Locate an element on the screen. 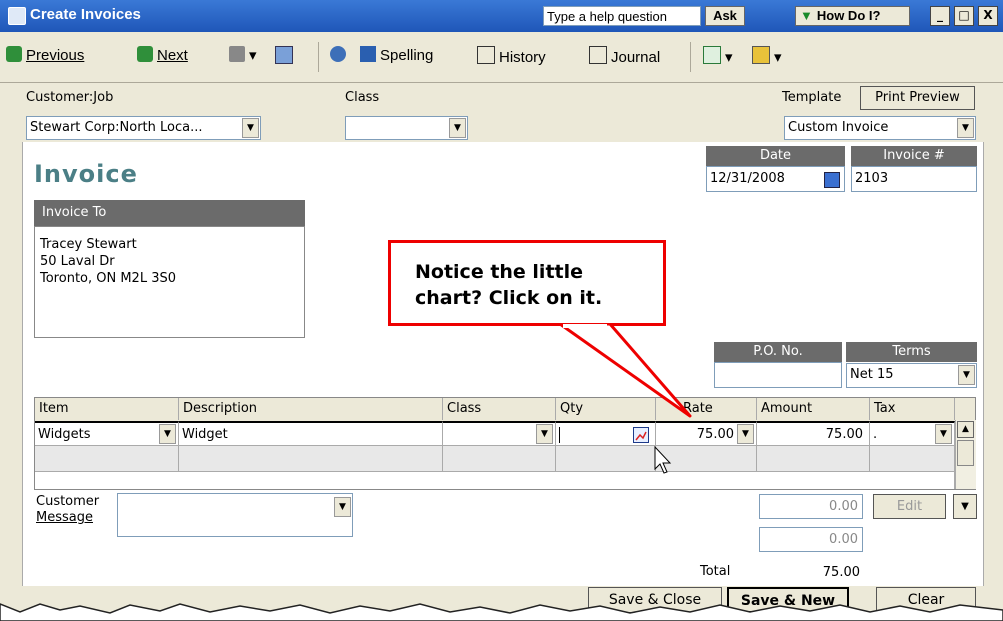 The image size is (1003, 621). print-button: ▾ is located at coordinates (243, 55).